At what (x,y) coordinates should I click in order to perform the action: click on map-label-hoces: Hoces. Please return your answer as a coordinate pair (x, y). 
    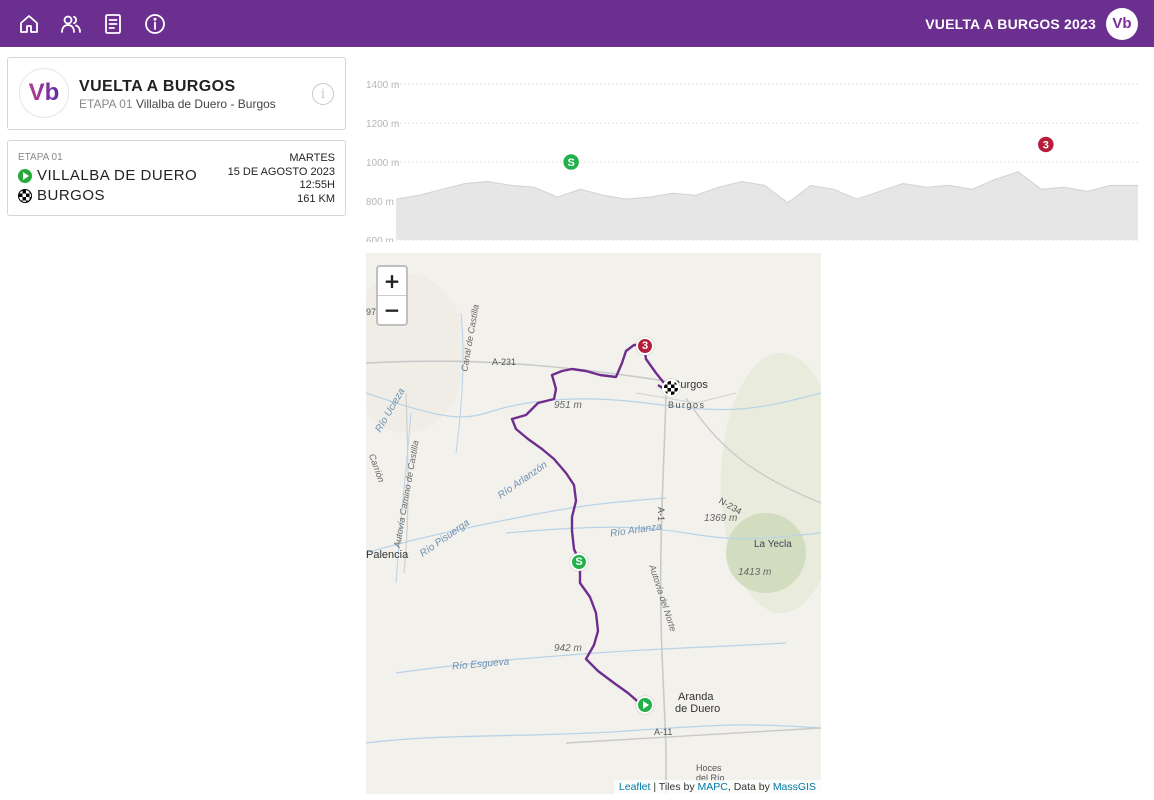
    Looking at the image, I should click on (709, 768).